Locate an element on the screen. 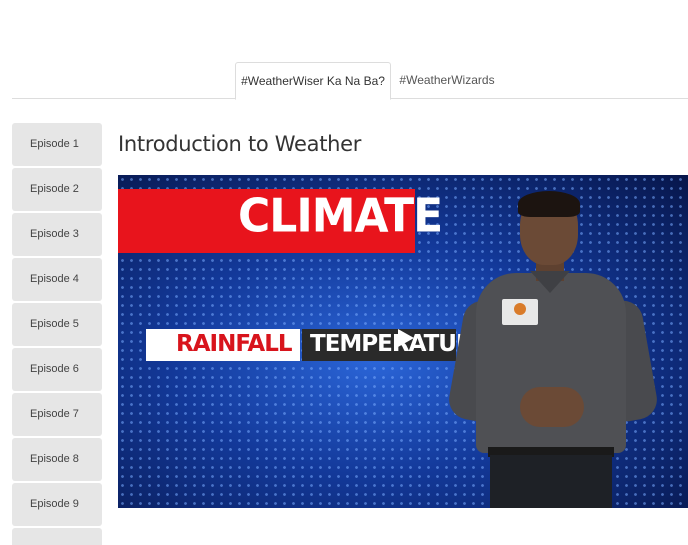 The width and height of the screenshot is (688, 545). episode-item-5: Episode 5 is located at coordinates (57, 324).